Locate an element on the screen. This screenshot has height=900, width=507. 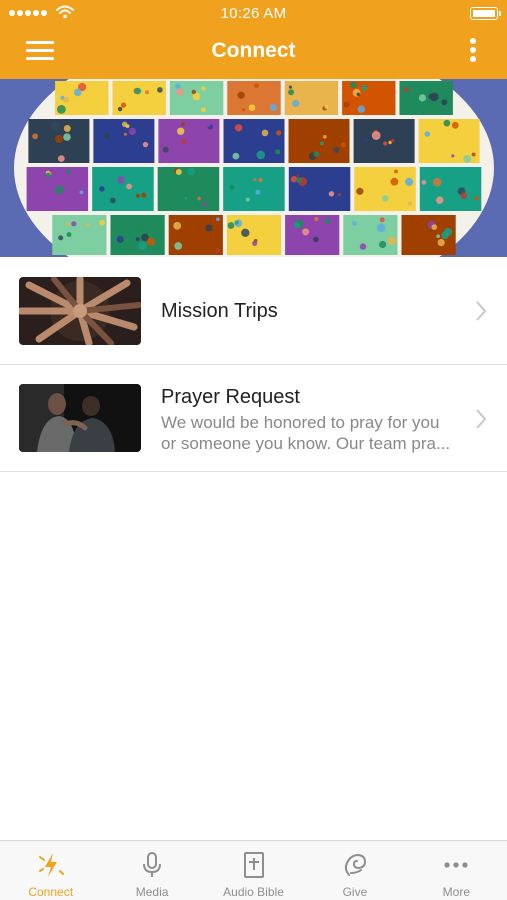
microphone-icon is located at coordinates (152, 864).